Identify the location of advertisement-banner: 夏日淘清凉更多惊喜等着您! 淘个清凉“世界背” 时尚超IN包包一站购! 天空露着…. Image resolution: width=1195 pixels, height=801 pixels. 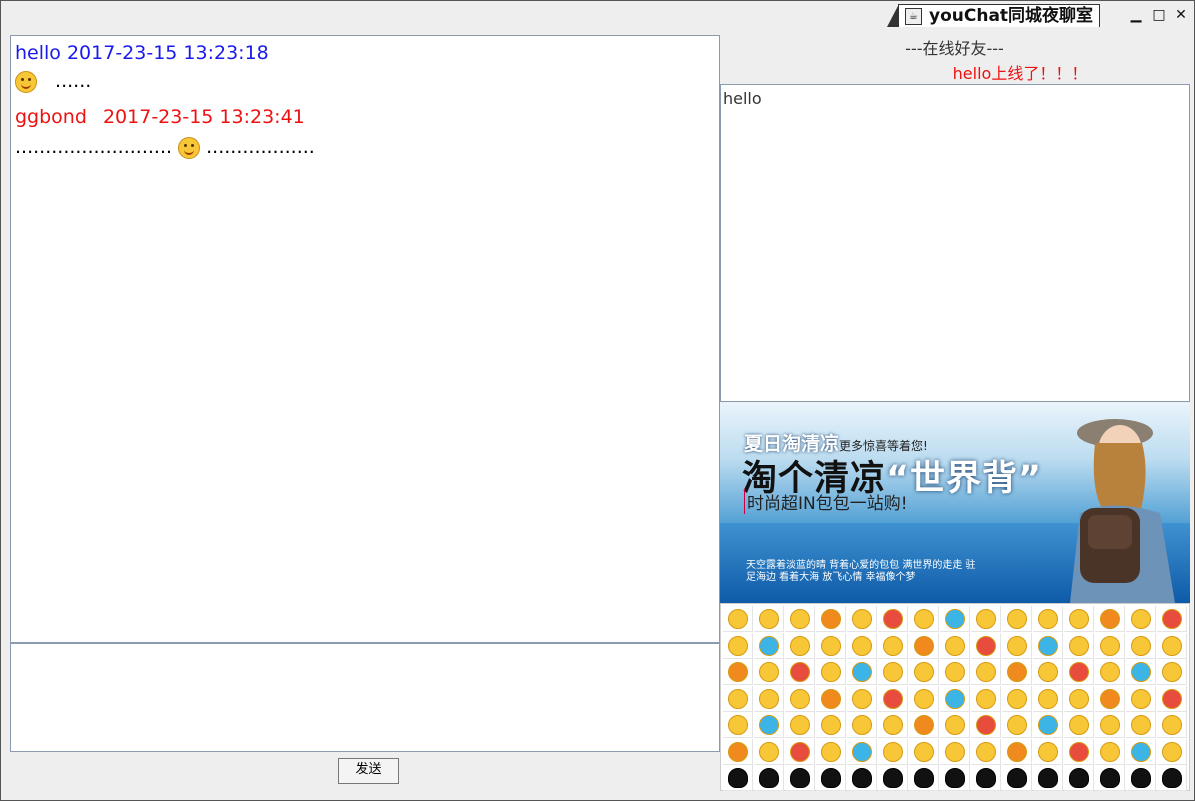
(955, 503).